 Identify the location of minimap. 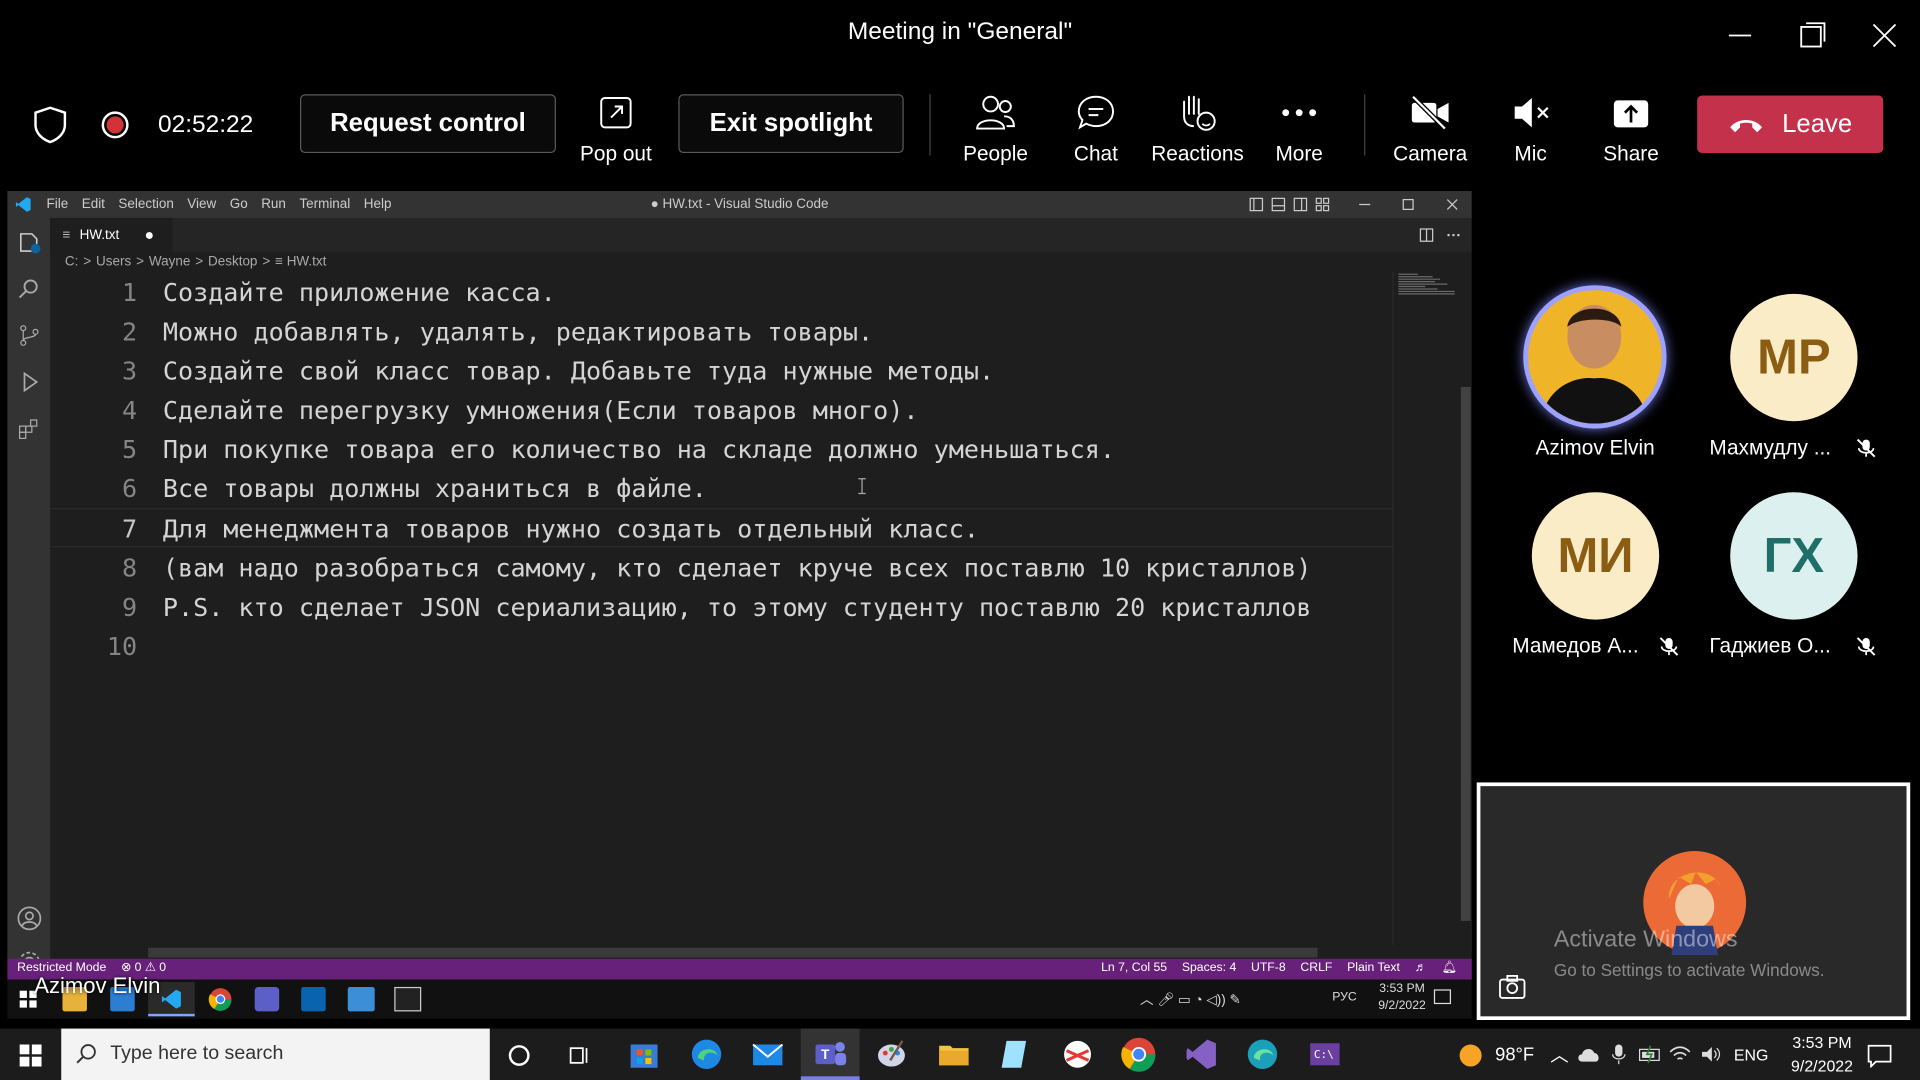
(1425, 608).